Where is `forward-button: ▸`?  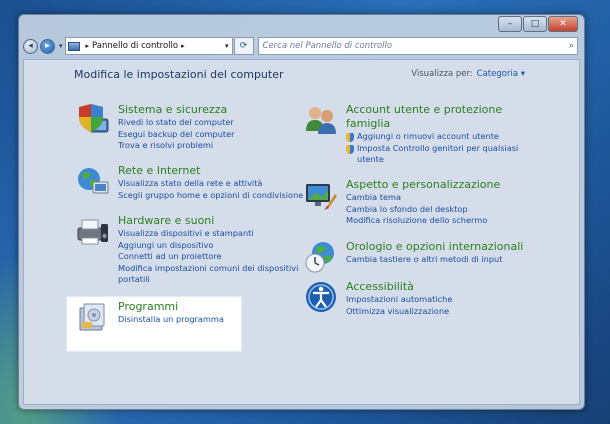 forward-button: ▸ is located at coordinates (47, 46).